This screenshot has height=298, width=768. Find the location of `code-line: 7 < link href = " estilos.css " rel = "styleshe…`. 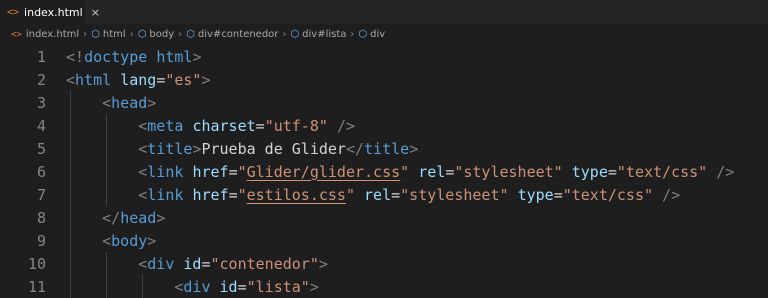

code-line: 7 < link href = " estilos.css " rel = "styleshe… is located at coordinates (384, 194).